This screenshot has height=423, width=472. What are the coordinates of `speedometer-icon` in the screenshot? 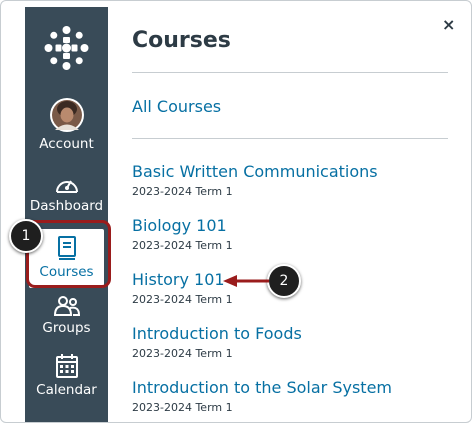 It's located at (66, 186).